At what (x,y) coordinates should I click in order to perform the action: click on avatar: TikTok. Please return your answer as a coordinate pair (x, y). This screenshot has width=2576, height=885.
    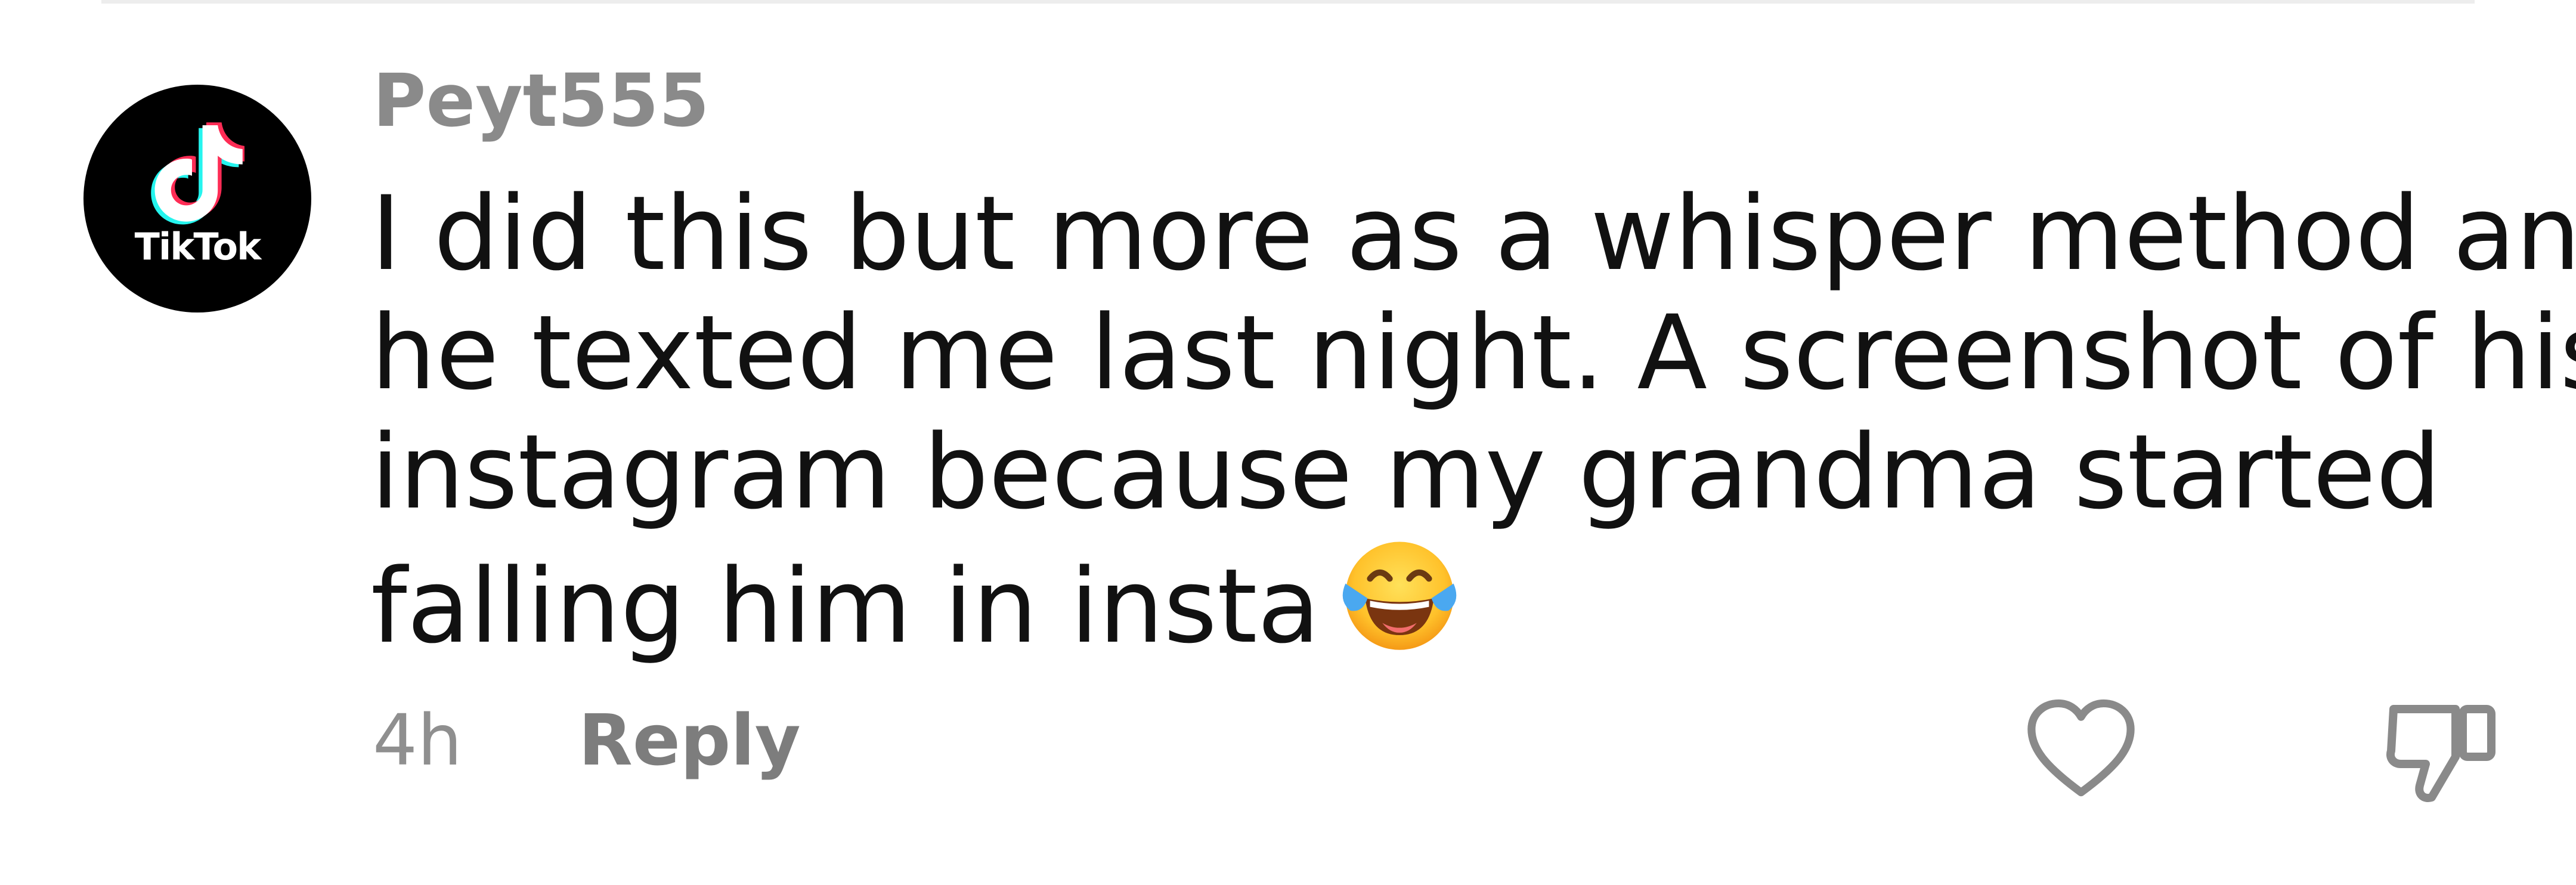
    Looking at the image, I should click on (197, 198).